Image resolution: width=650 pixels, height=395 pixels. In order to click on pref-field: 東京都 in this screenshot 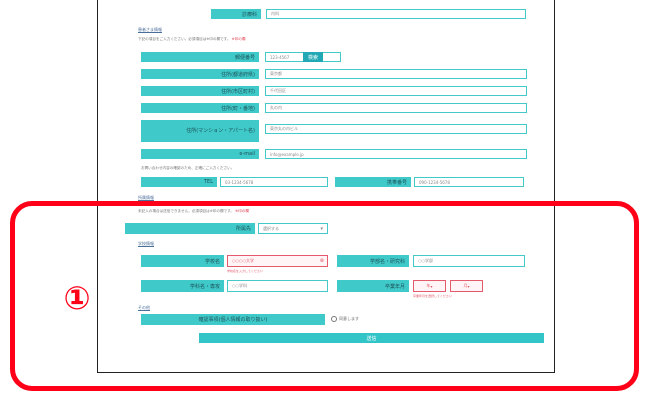, I will do `click(396, 74)`.